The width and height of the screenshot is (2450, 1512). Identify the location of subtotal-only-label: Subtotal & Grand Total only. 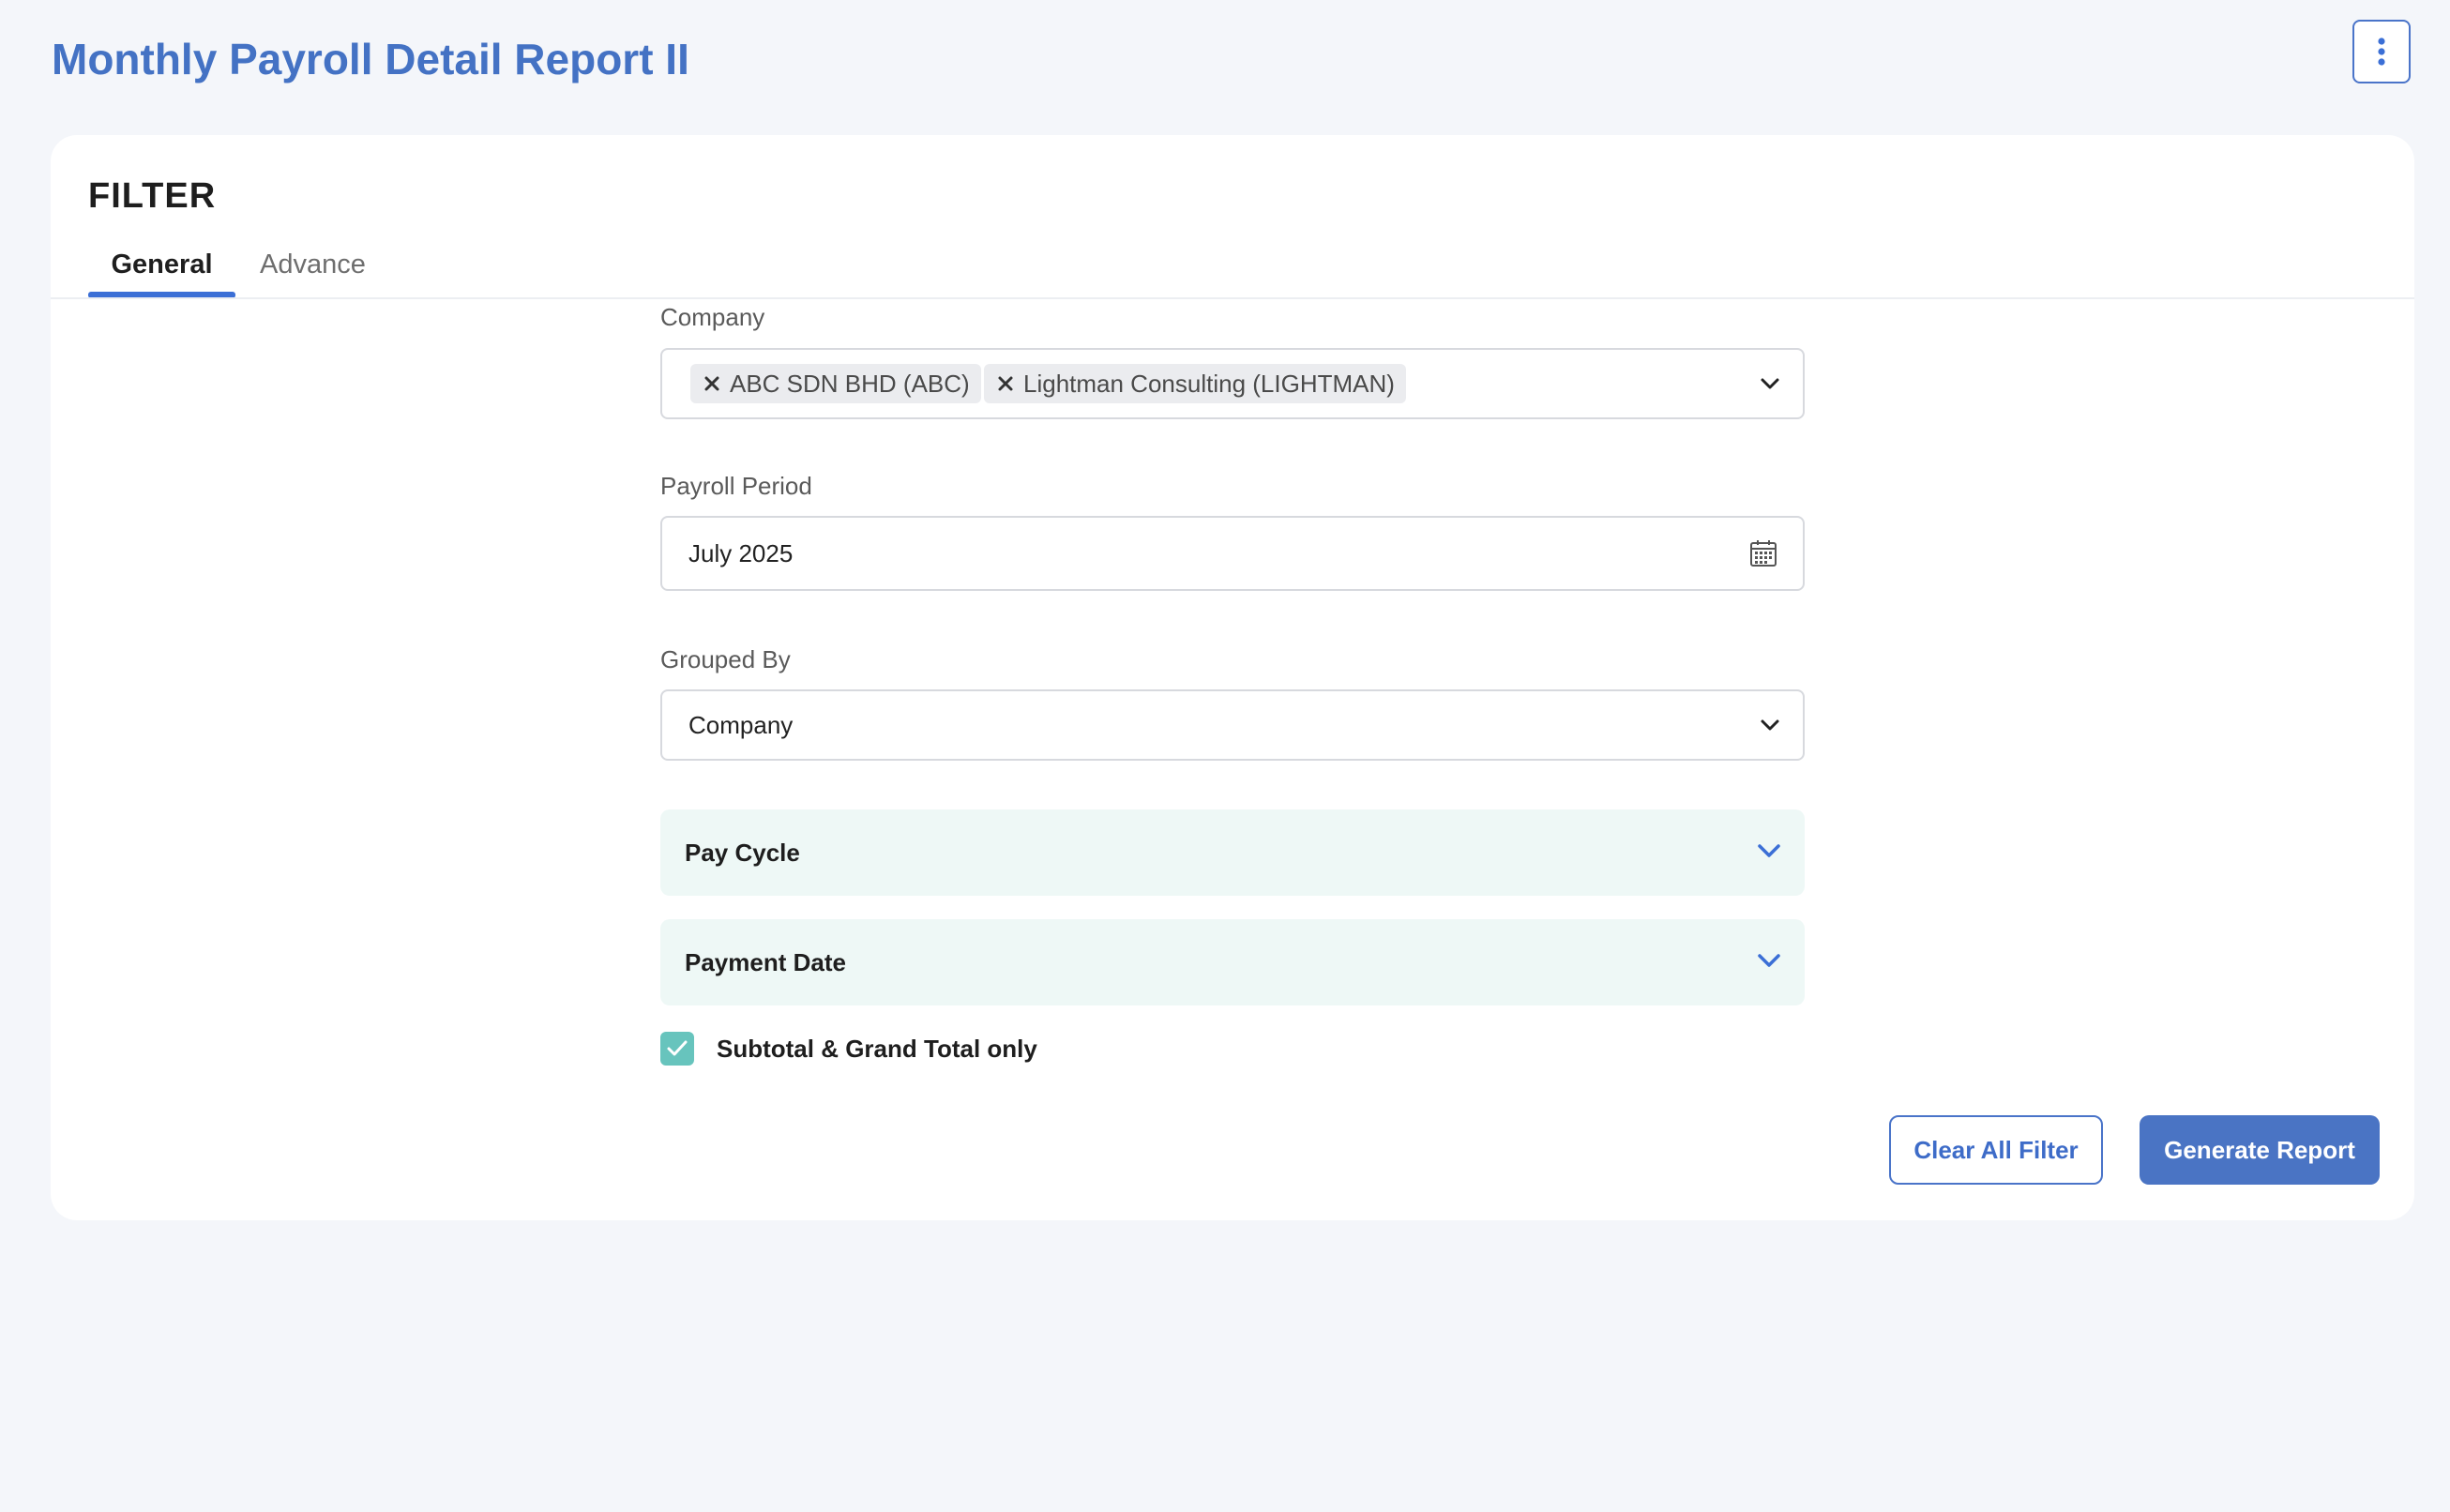
(877, 1048).